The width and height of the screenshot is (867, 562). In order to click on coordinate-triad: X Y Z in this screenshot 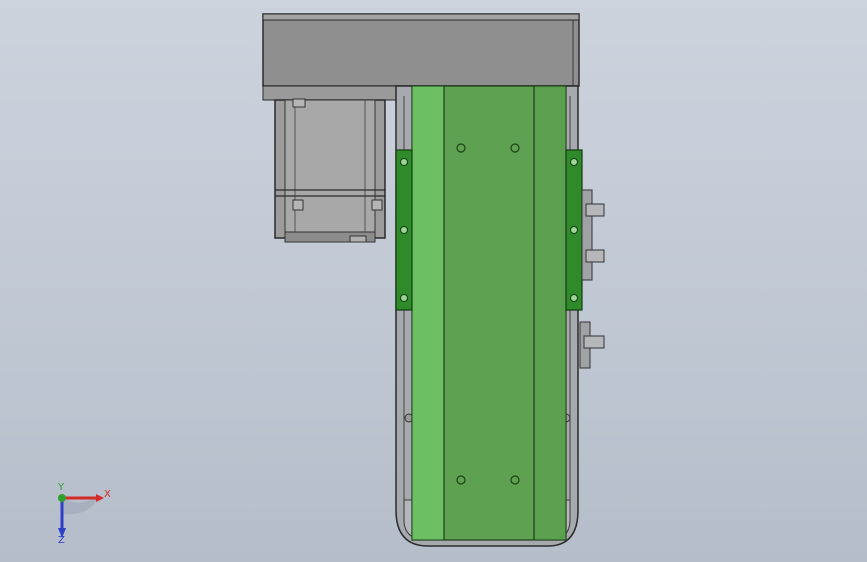, I will do `click(84, 514)`.